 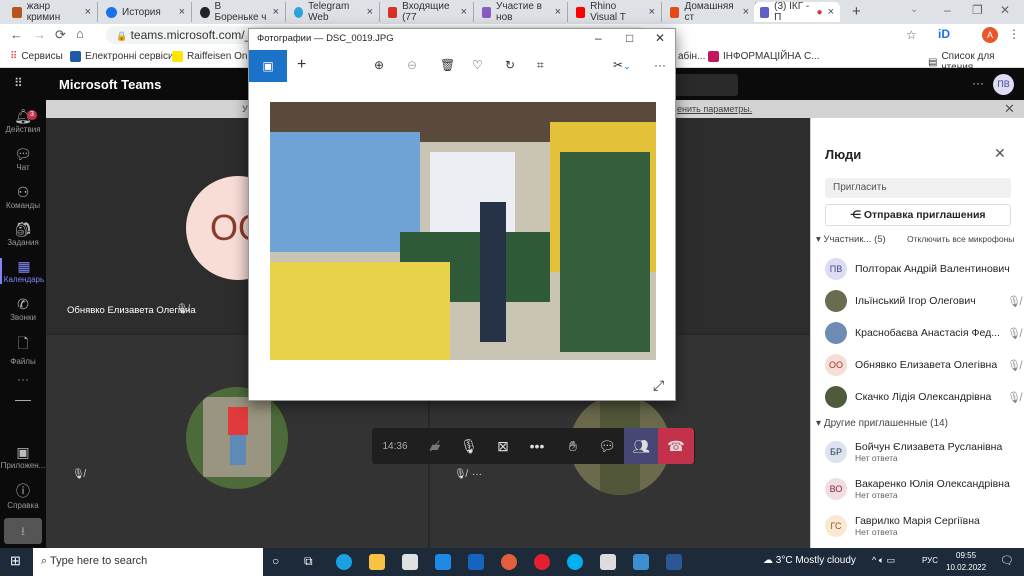 I want to click on favorite-icon: ♡, so click(x=477, y=65).